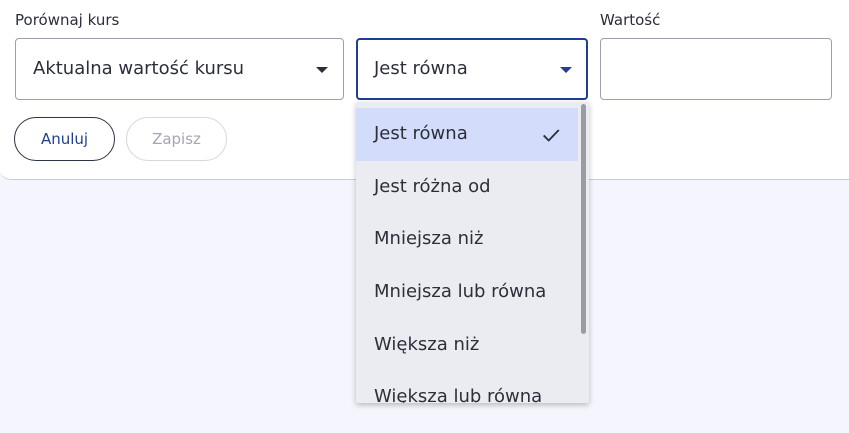  Describe the element at coordinates (429, 238) in the screenshot. I see `option-label: Mniejsza niż` at that location.